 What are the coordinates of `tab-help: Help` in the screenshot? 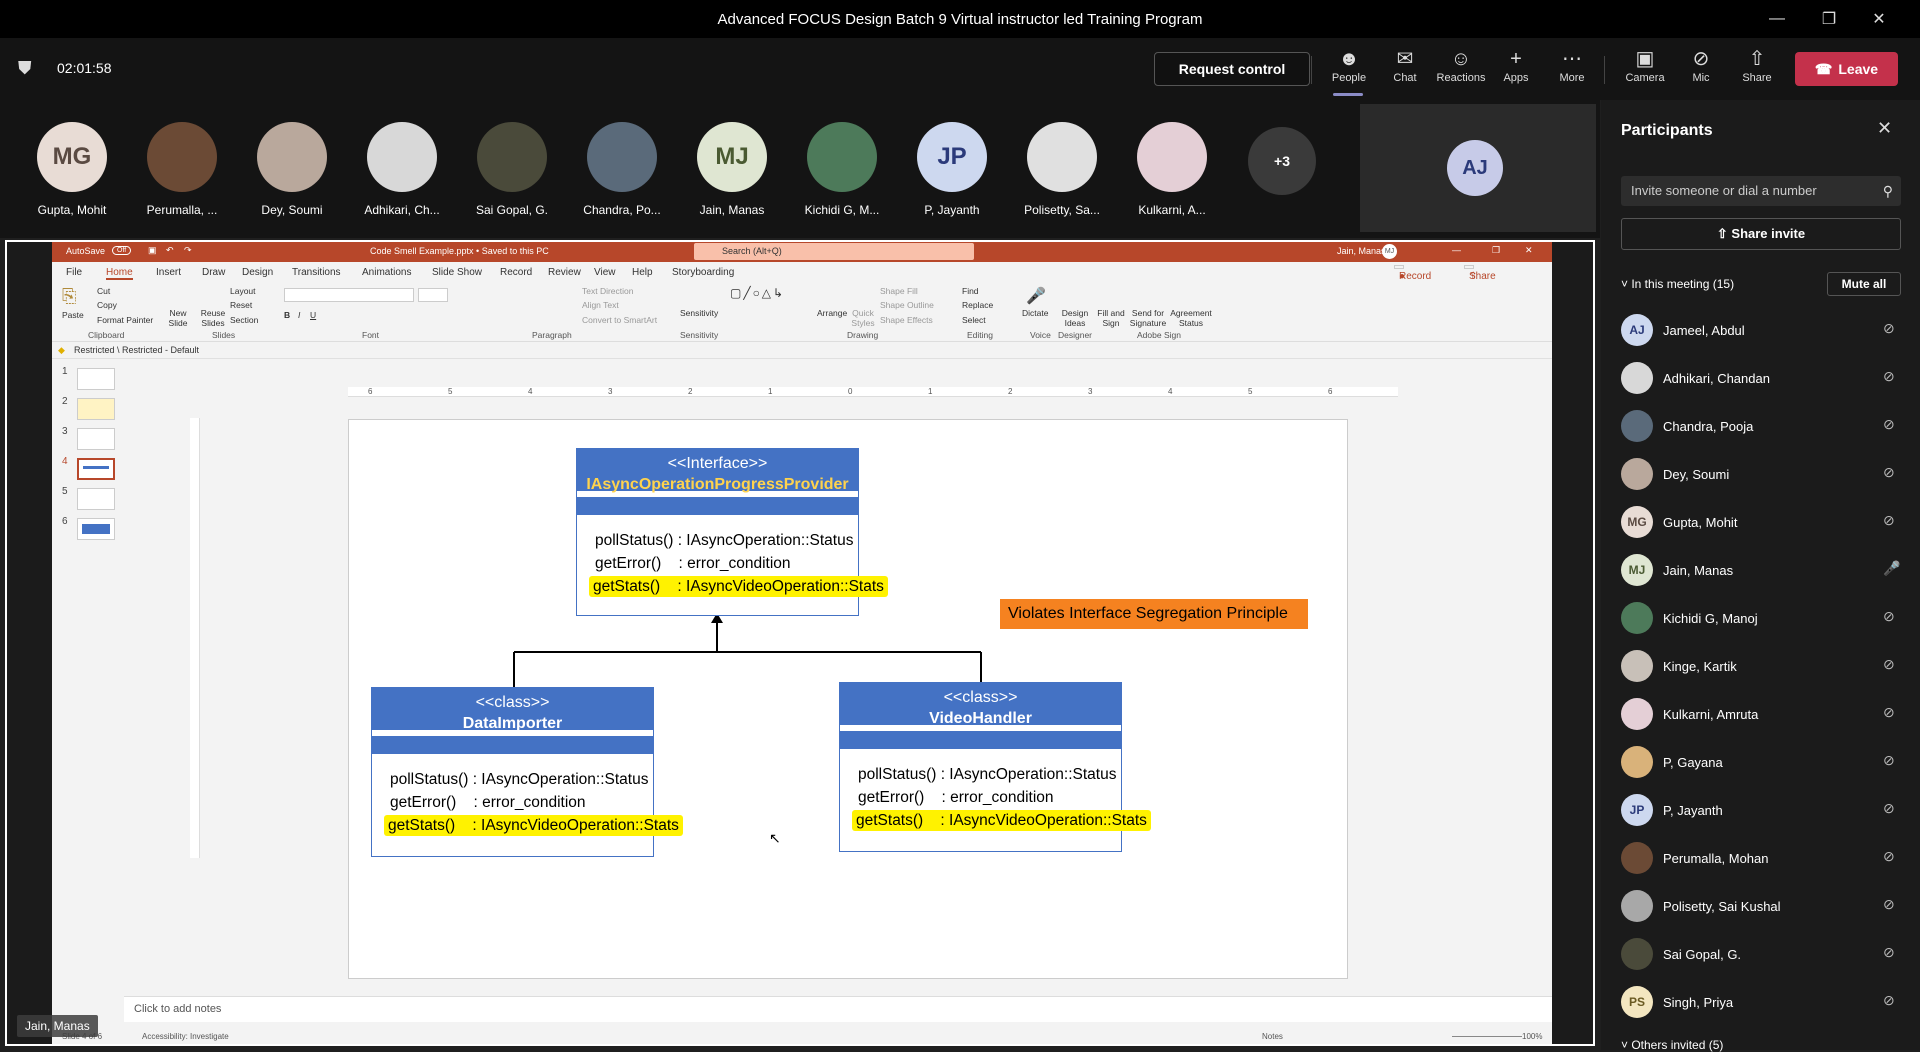 It's located at (642, 272).